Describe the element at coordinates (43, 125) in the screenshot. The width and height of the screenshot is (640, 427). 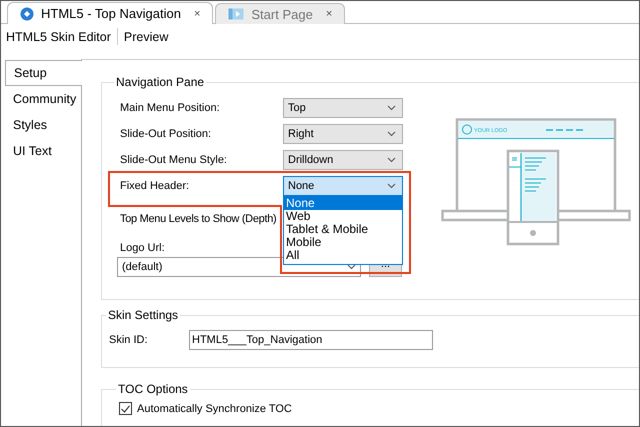
I see `sidebar-item: Styles` at that location.